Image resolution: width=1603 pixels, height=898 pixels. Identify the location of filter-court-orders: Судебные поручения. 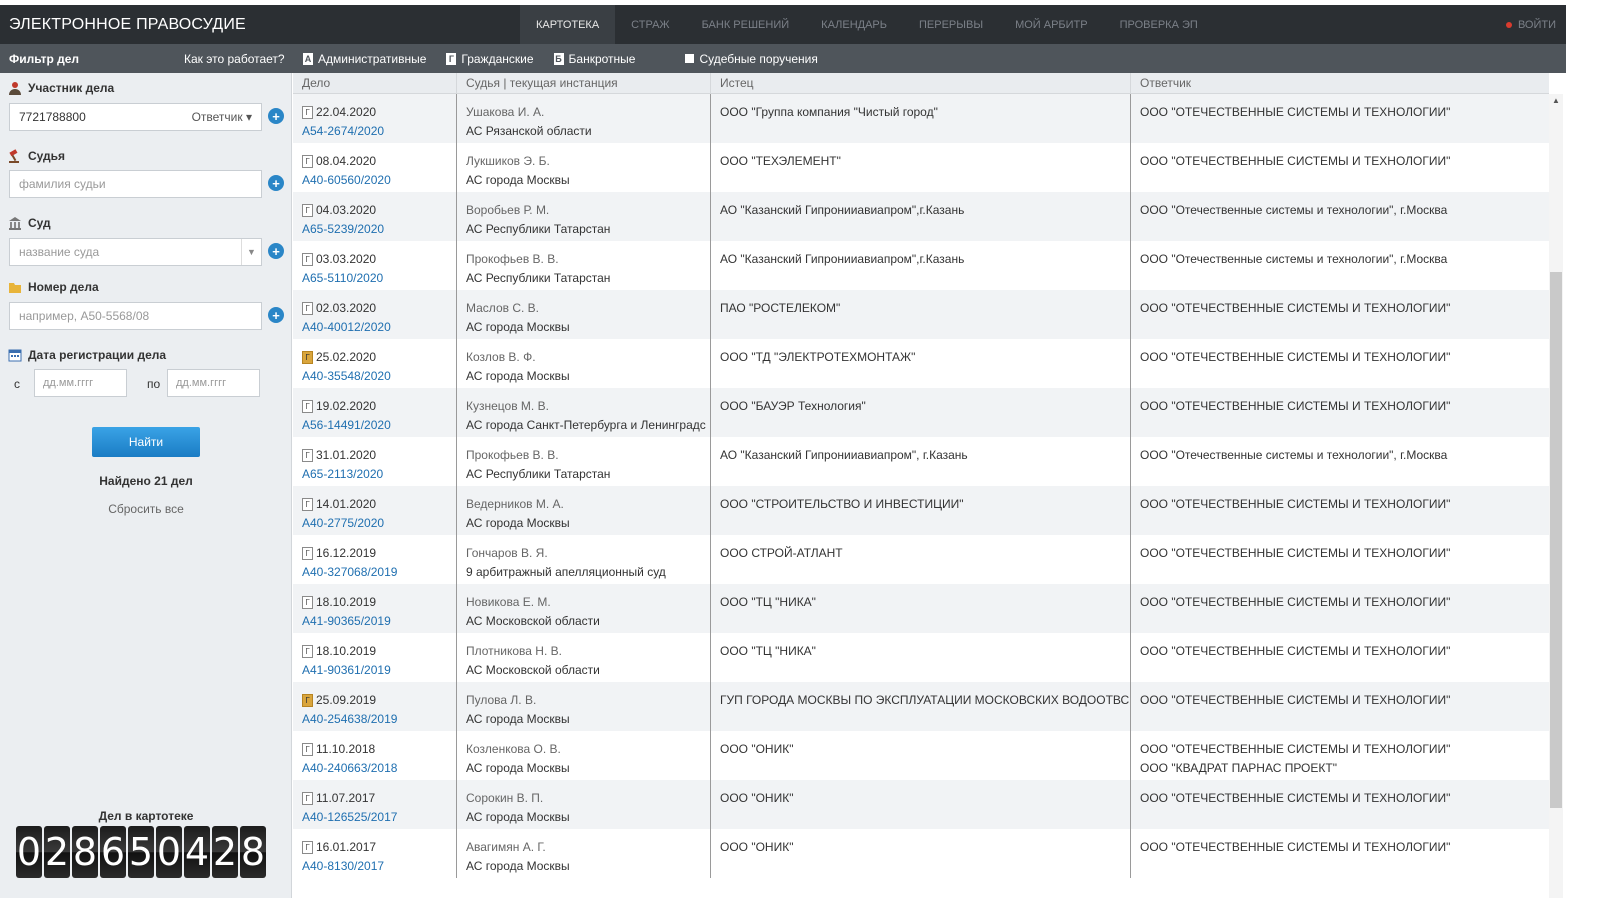
(736, 59).